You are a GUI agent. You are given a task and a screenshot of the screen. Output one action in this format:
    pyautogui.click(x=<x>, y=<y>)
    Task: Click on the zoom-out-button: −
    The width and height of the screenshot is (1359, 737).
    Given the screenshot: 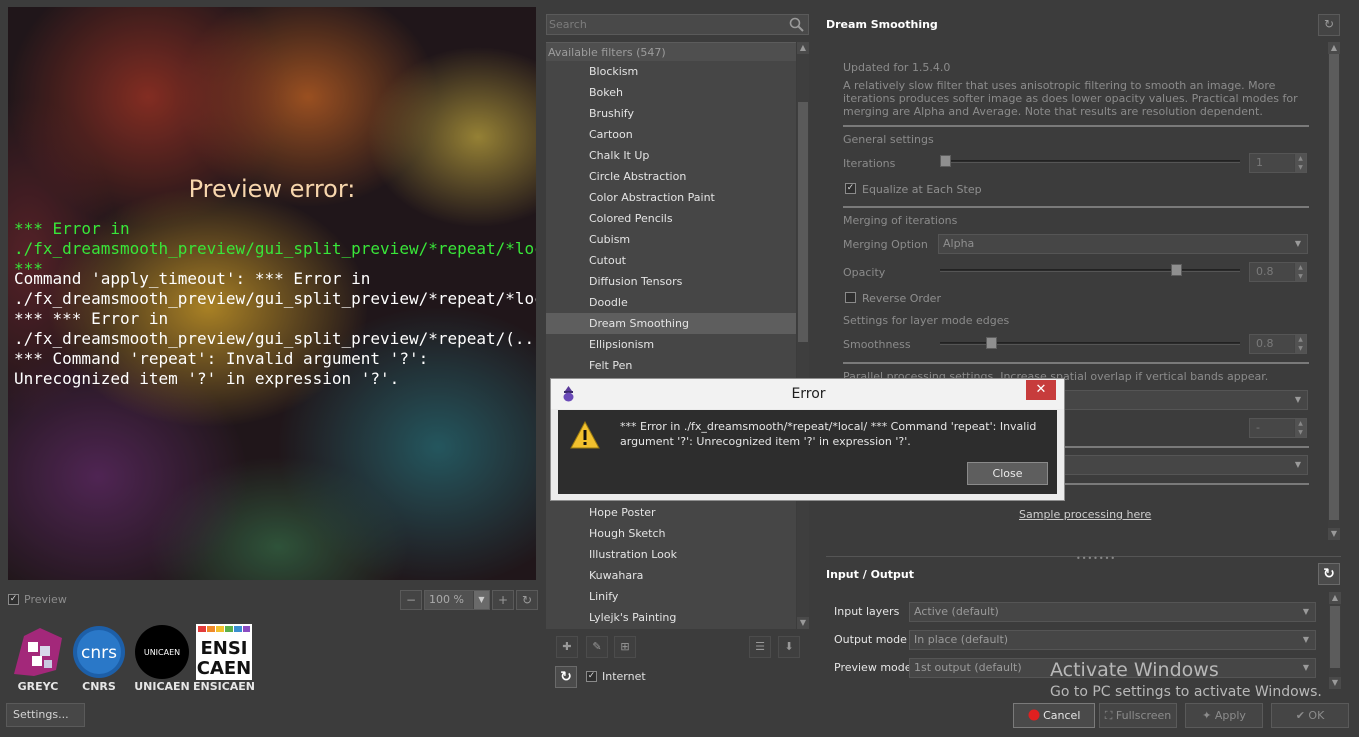 What is the action you would take?
    pyautogui.click(x=411, y=600)
    